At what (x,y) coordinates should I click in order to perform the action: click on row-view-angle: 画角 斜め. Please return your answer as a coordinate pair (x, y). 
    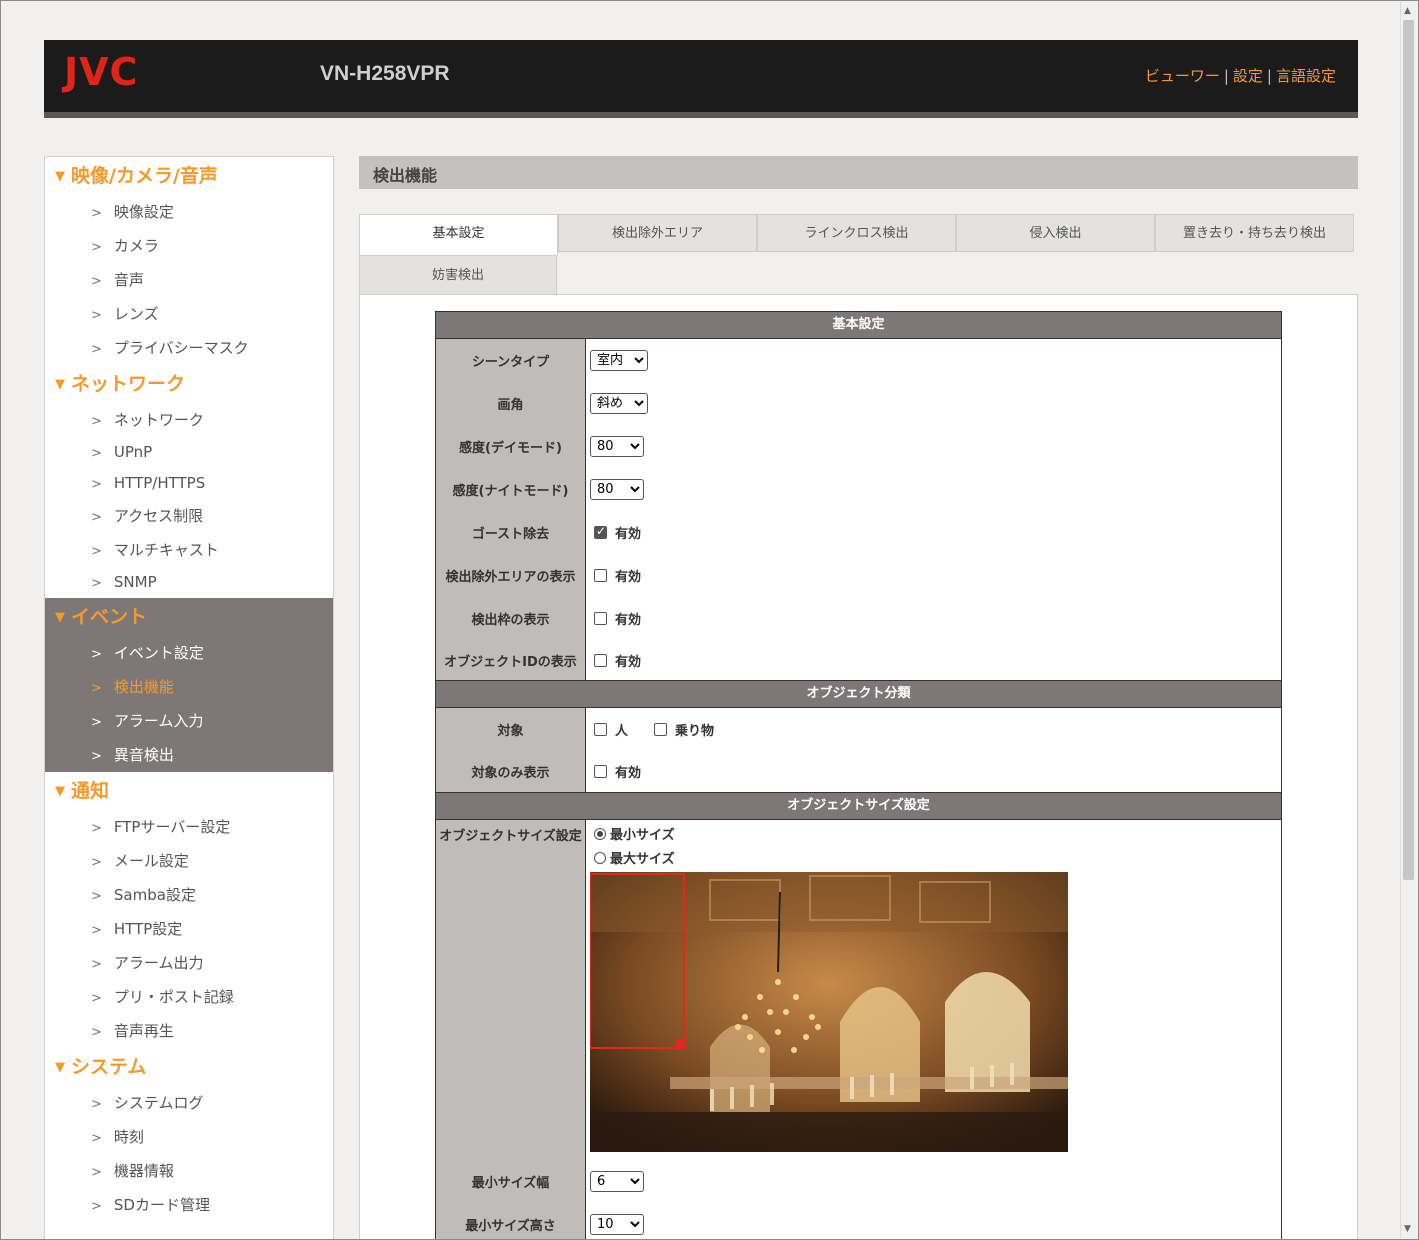
    Looking at the image, I should click on (858, 403).